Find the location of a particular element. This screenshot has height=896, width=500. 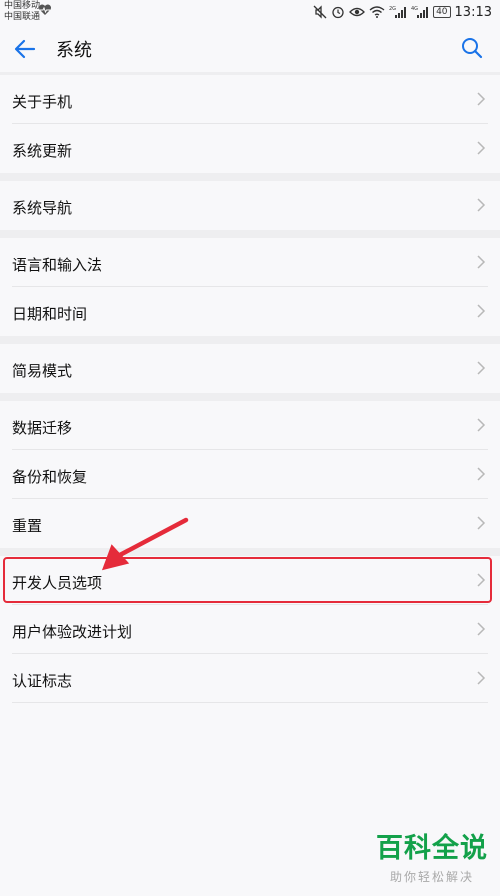

settings-group: 语言和输入法 日期和时间 is located at coordinates (250, 287).